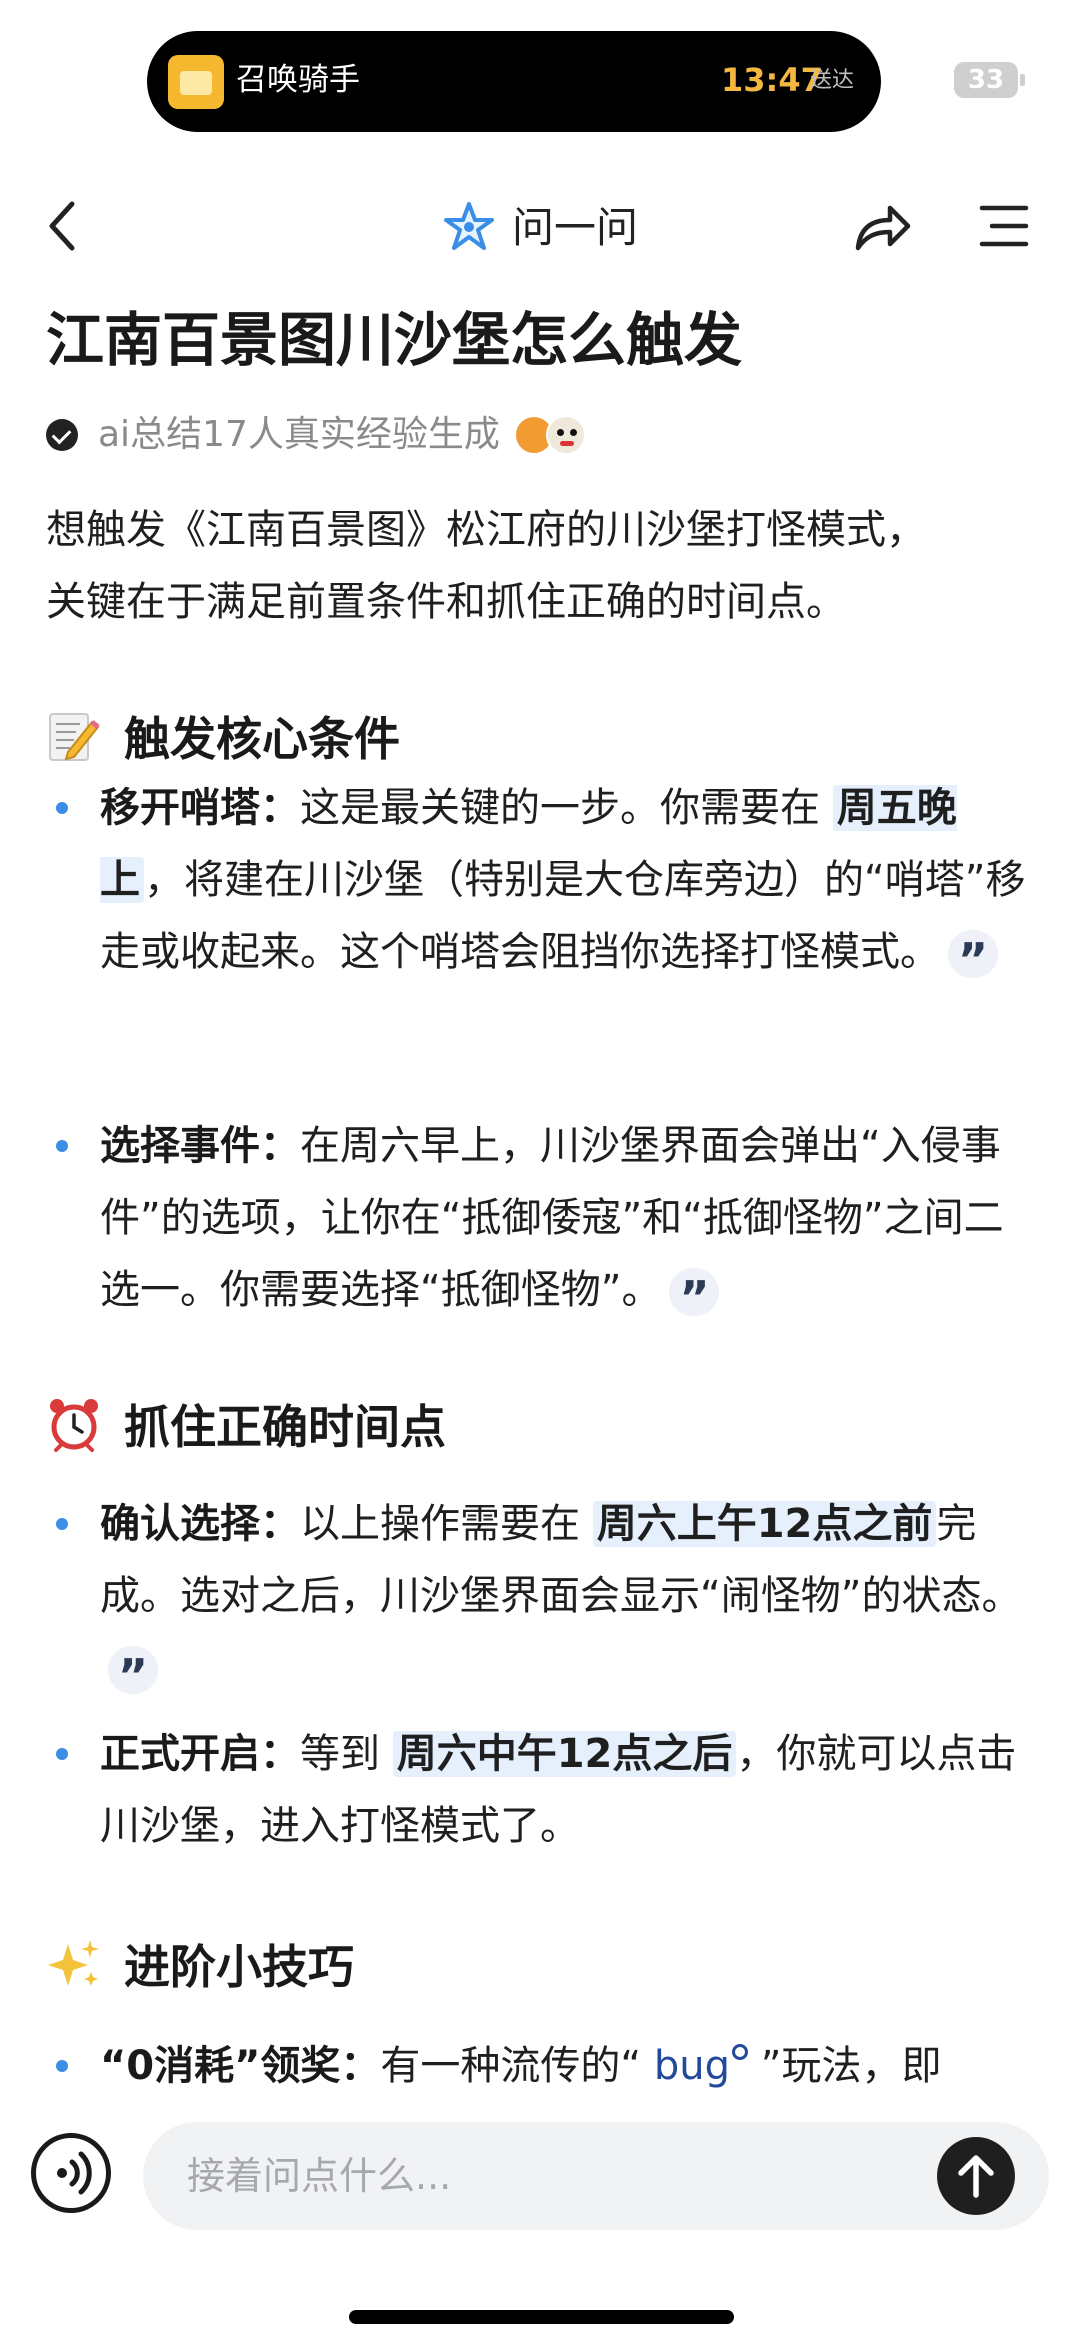 The height and width of the screenshot is (2341, 1080). I want to click on ai-summary-meta: ai总结17人真实经验生成, so click(316, 435).